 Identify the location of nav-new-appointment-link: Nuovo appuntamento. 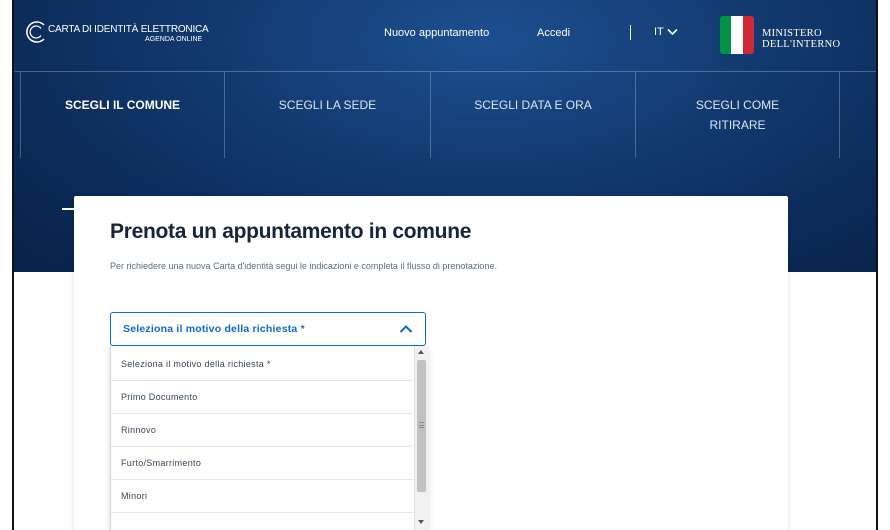
(436, 33).